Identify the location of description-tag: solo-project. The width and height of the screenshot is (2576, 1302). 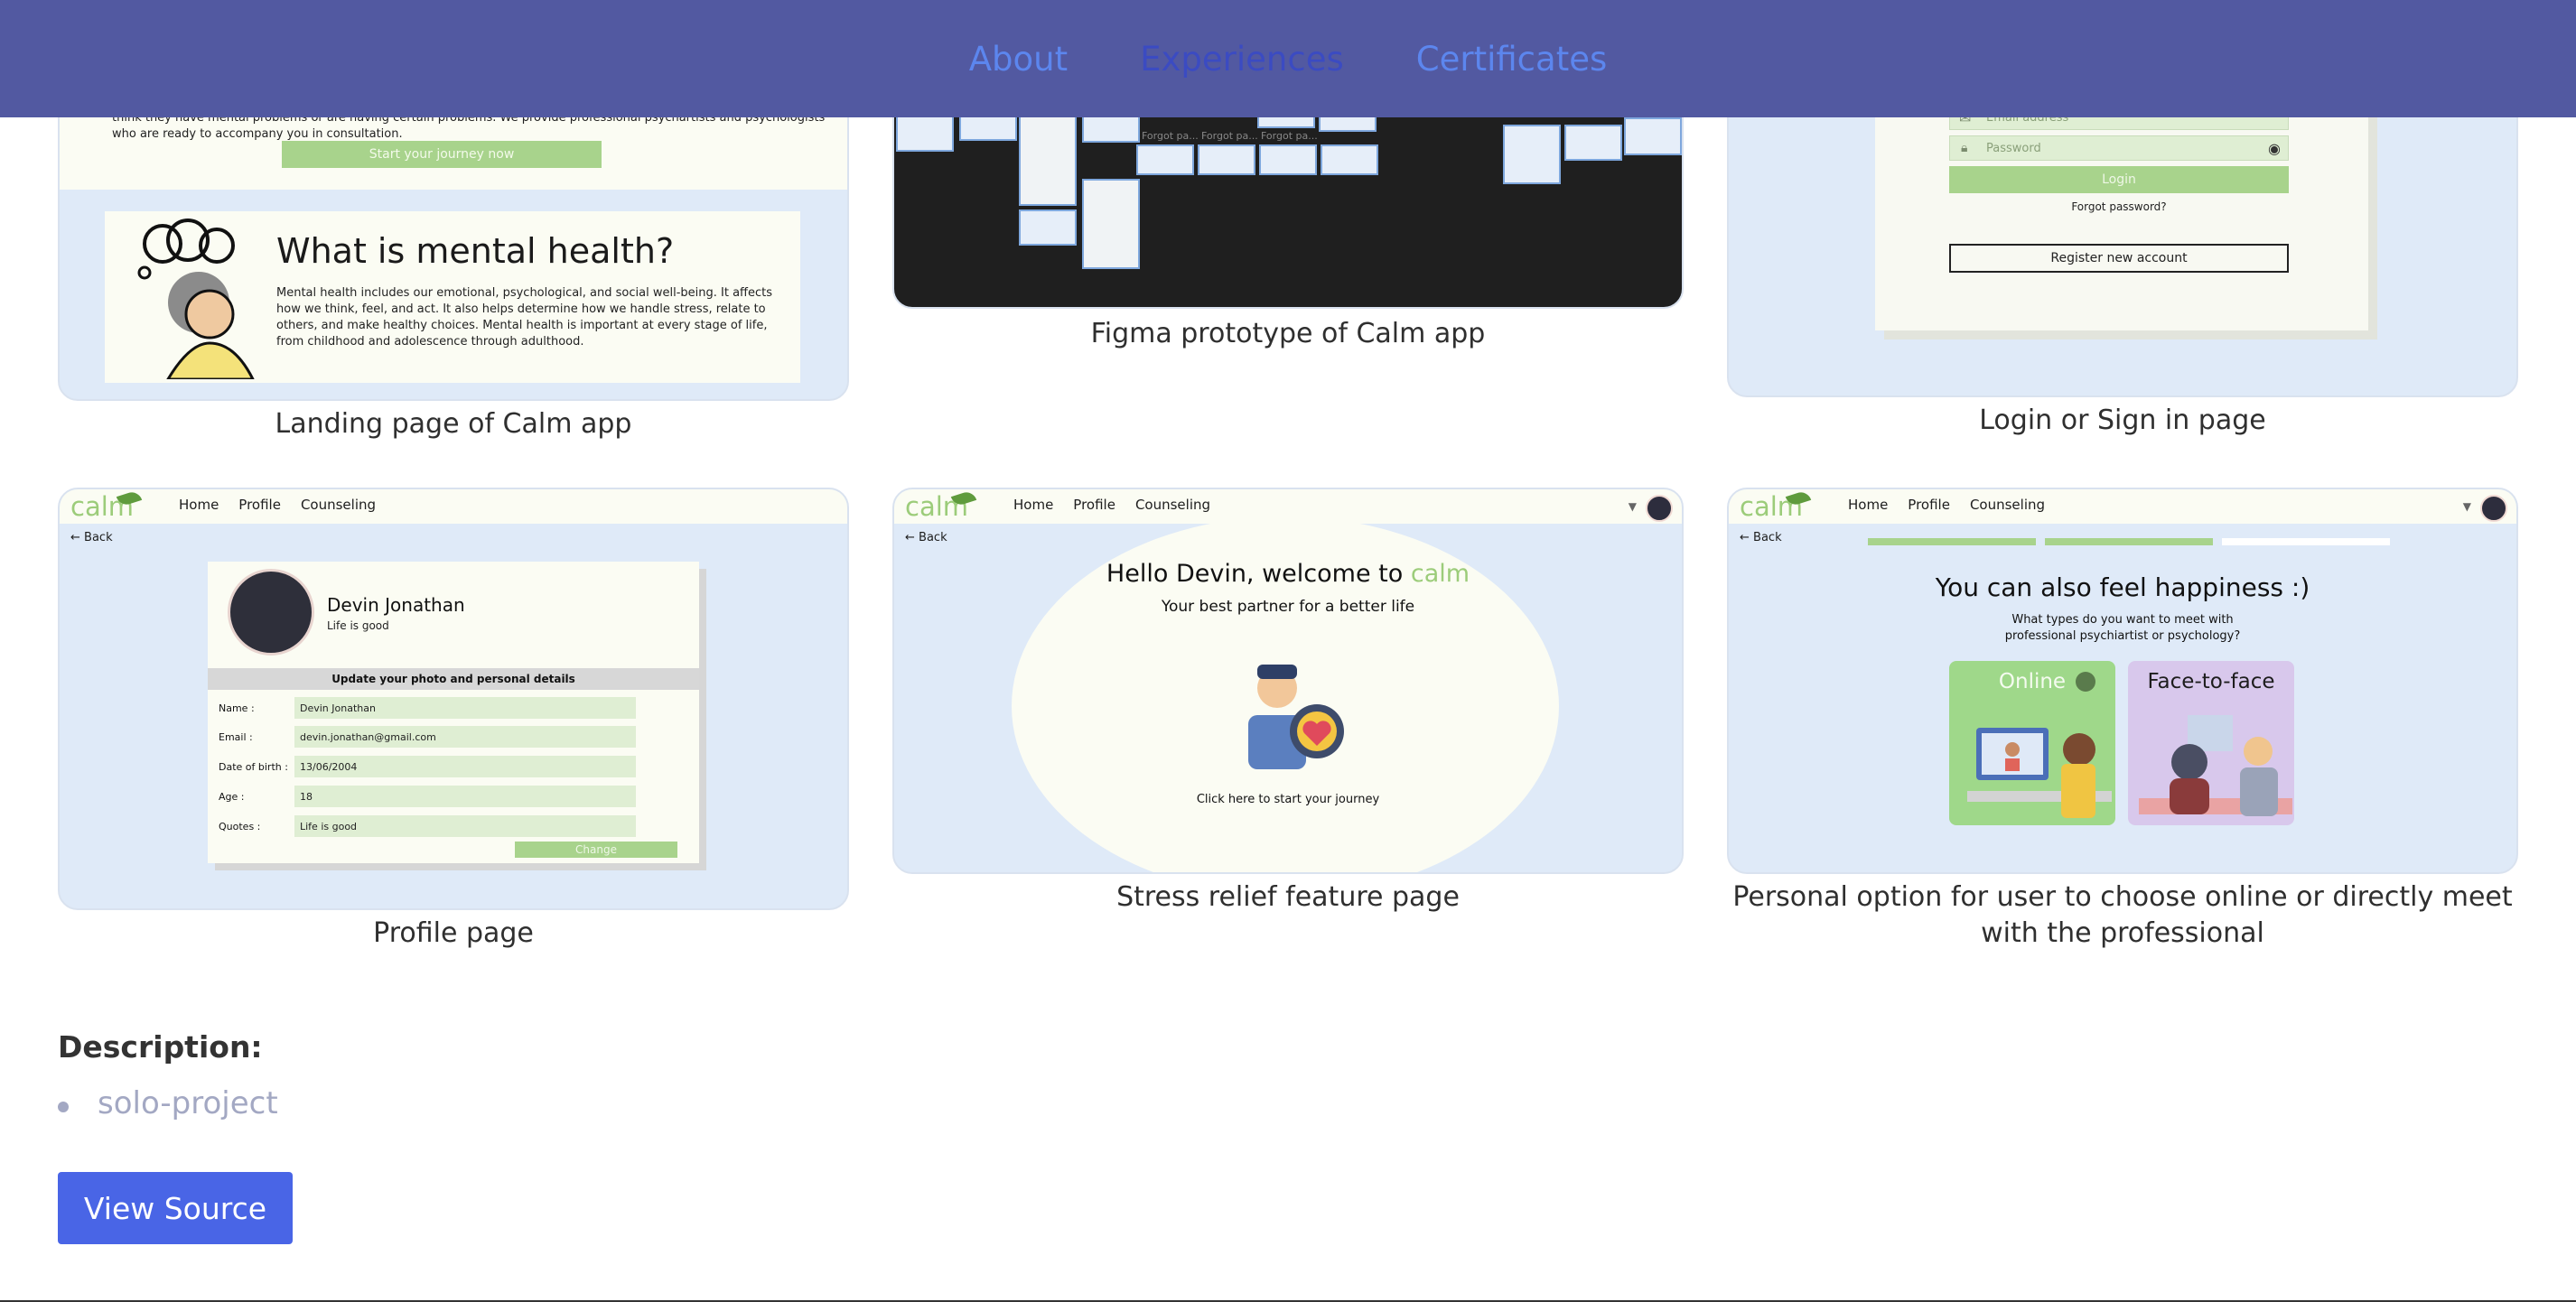
(188, 1103).